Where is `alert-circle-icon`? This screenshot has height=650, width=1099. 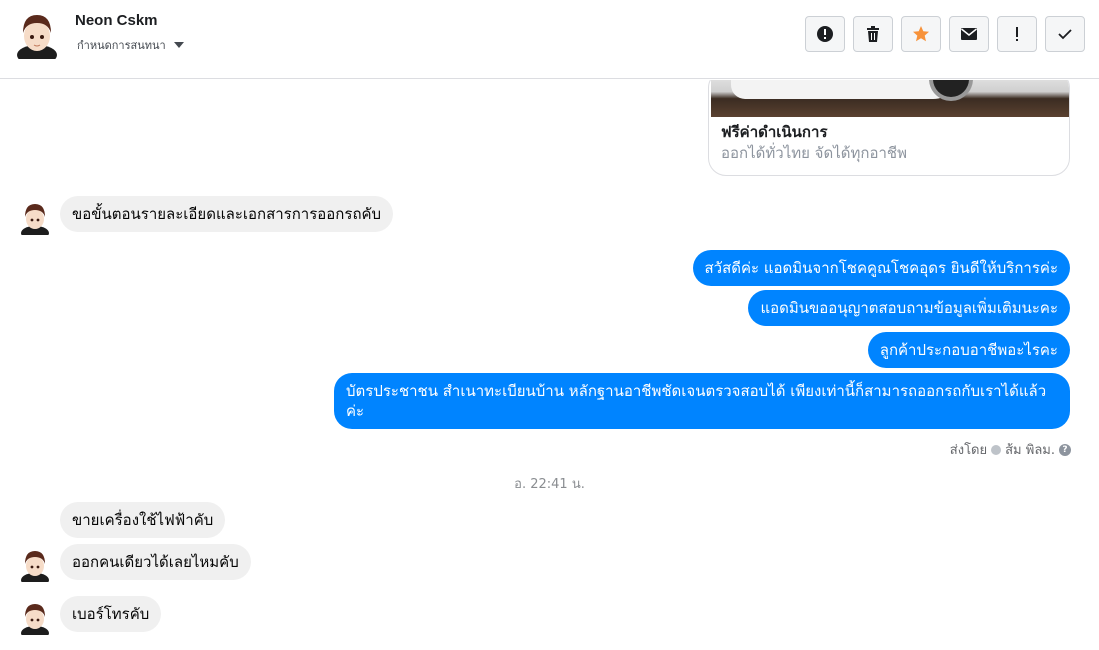
alert-circle-icon is located at coordinates (825, 34).